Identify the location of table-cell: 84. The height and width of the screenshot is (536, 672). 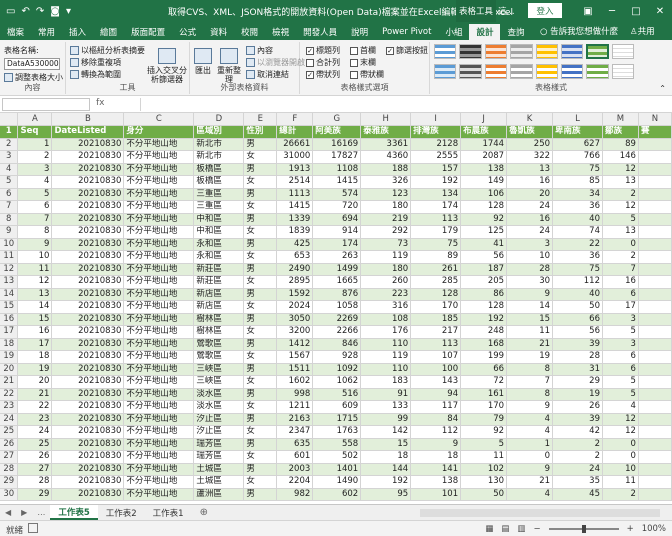
(436, 419).